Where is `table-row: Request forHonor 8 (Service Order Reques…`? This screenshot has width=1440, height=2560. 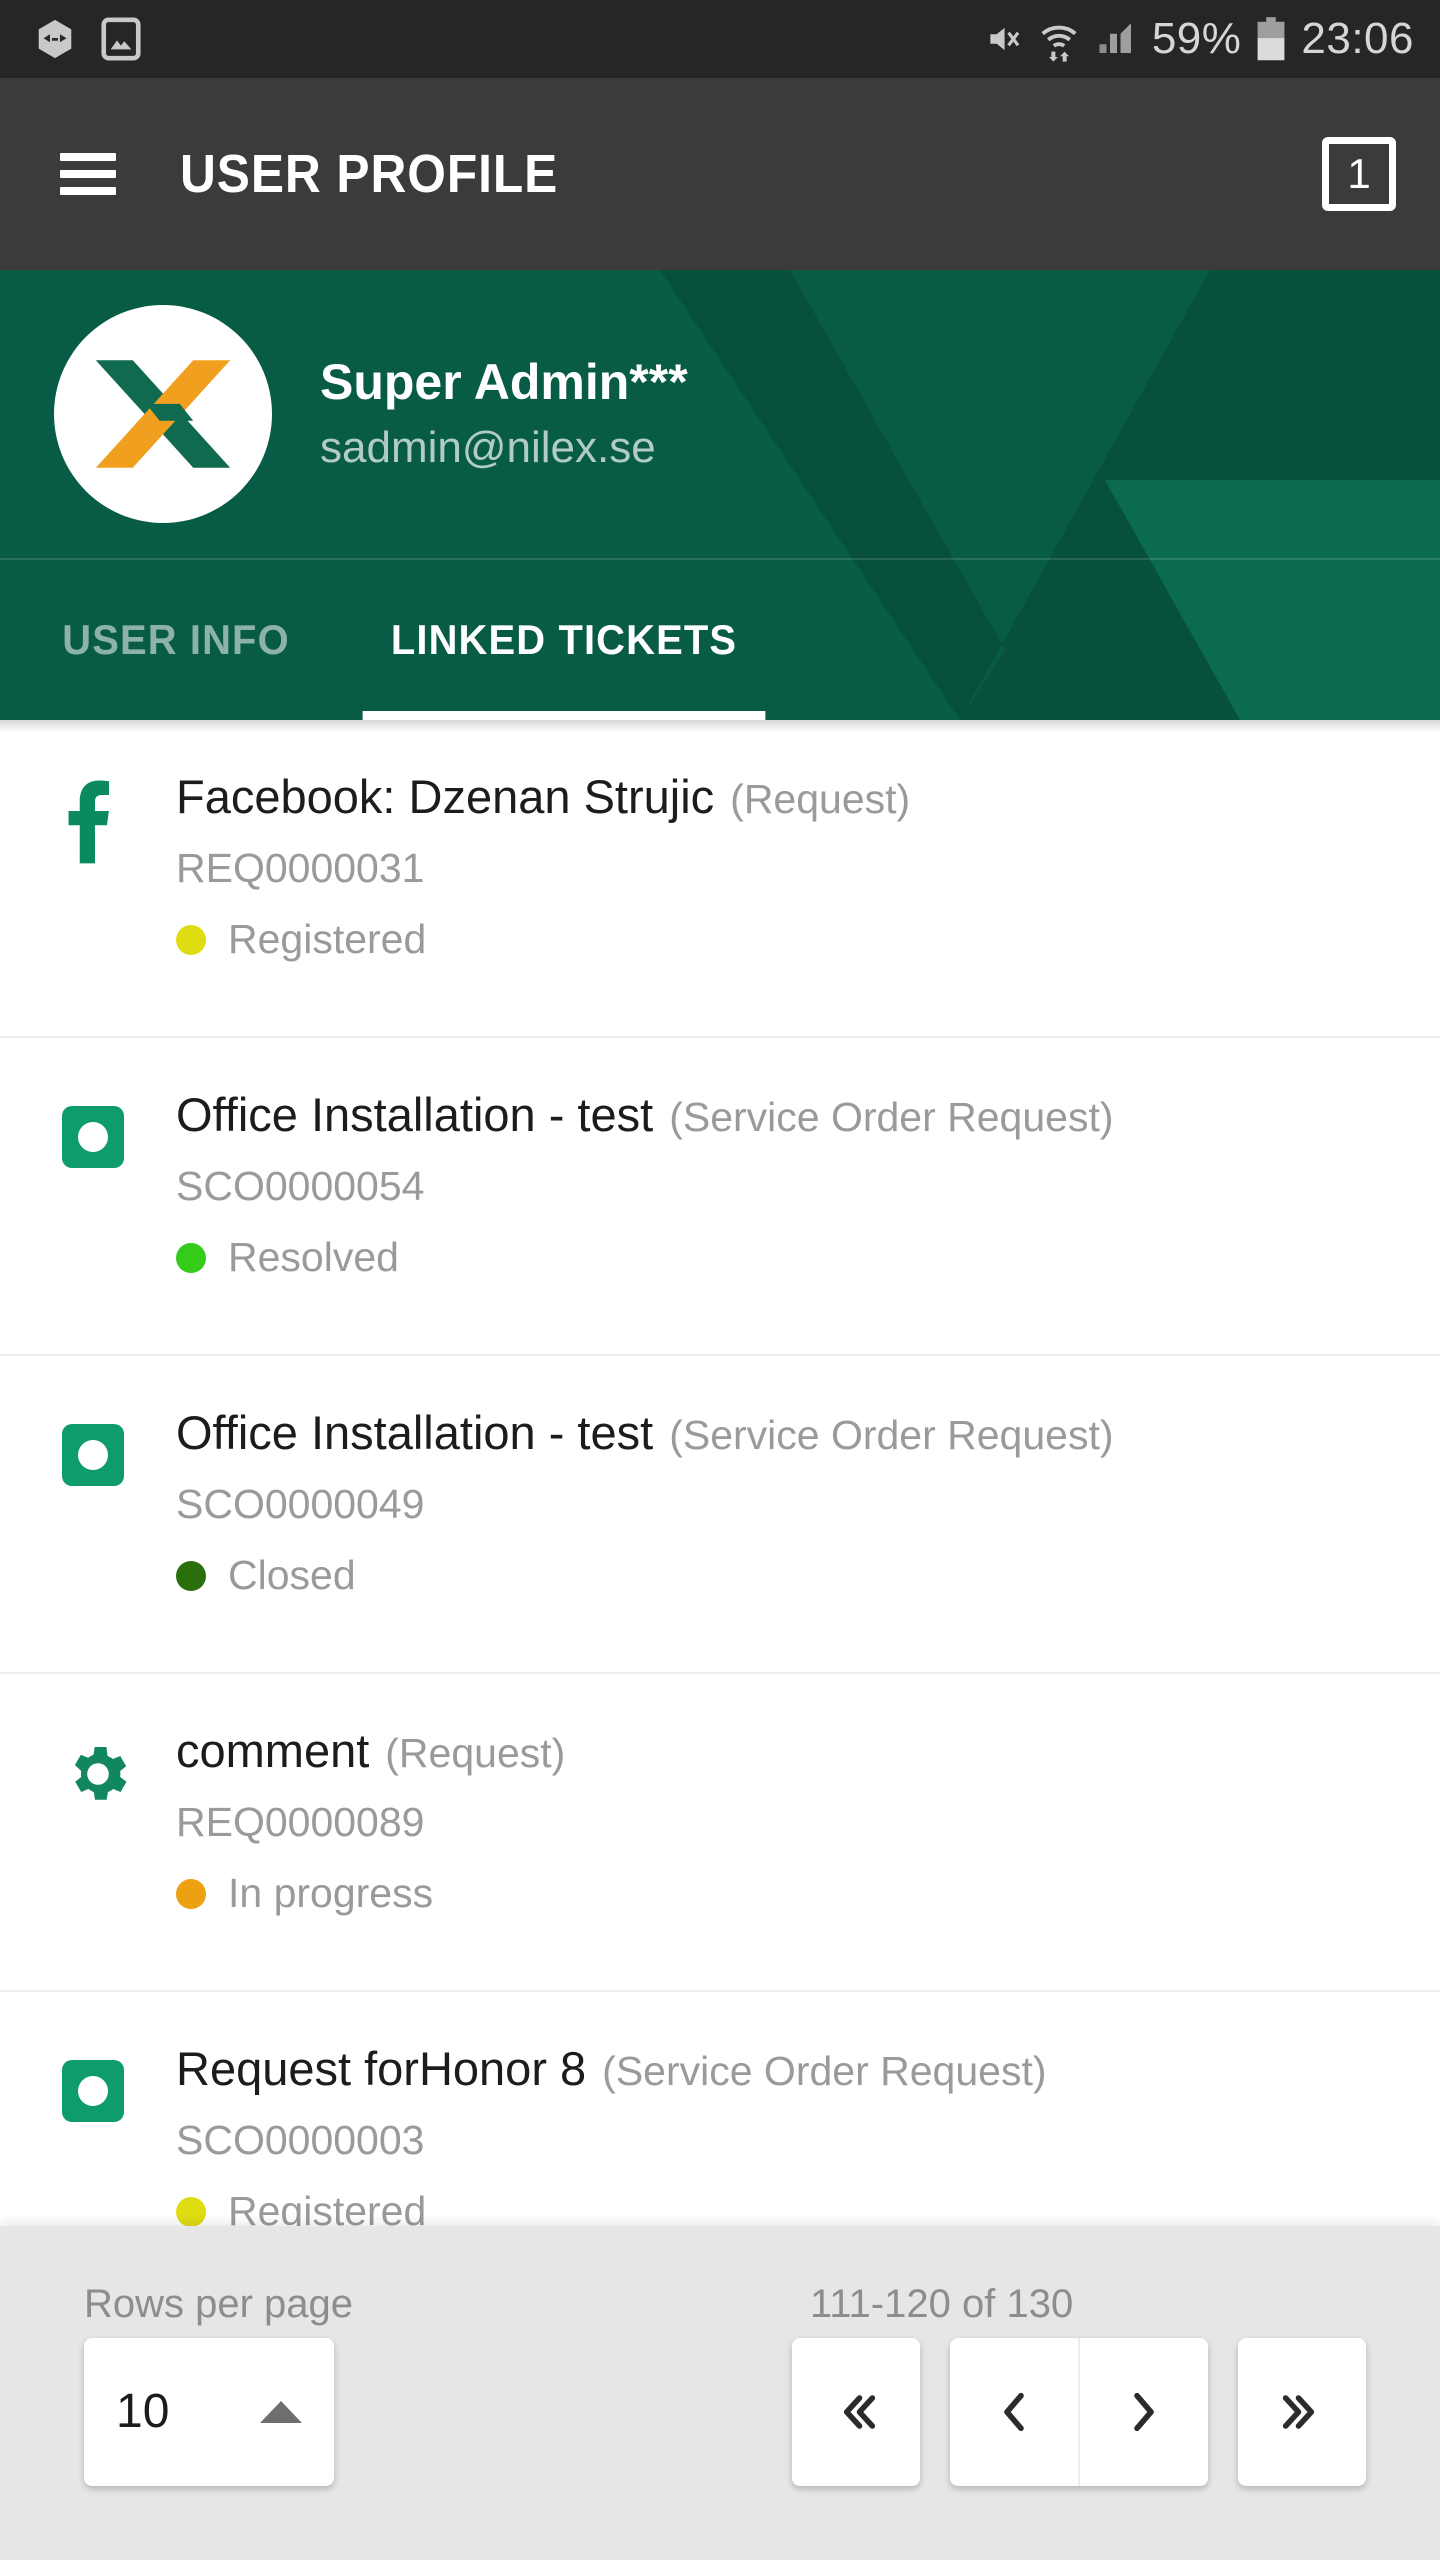
table-row: Request forHonor 8 (Service Order Reques… is located at coordinates (720, 2109).